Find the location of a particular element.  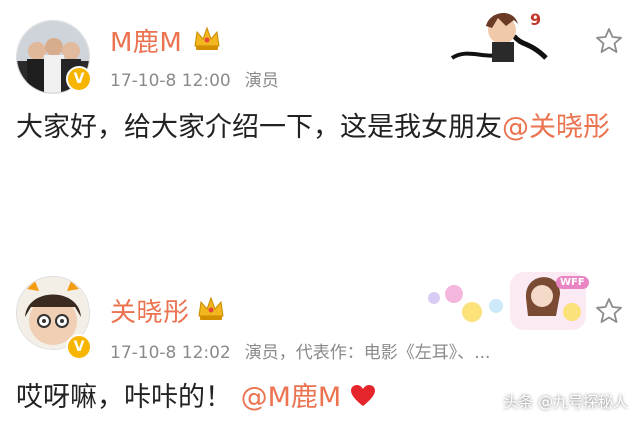

heart-icon is located at coordinates (362, 395).